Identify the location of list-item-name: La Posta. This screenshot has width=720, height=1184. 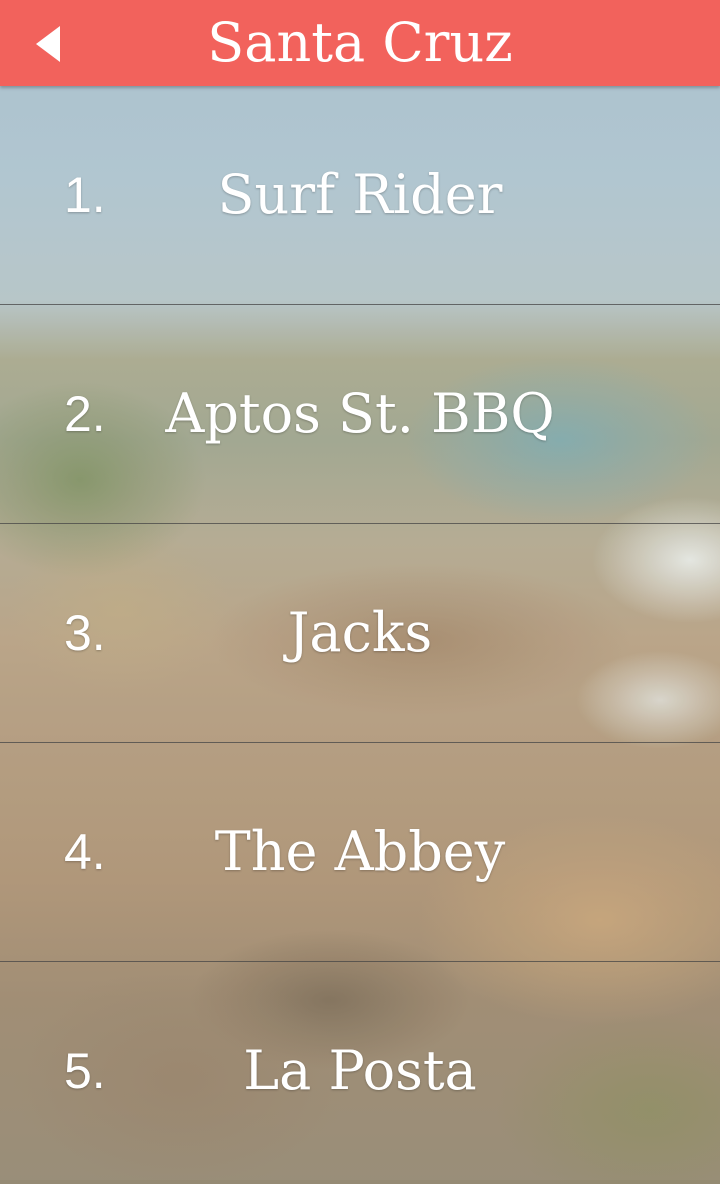
(360, 1070).